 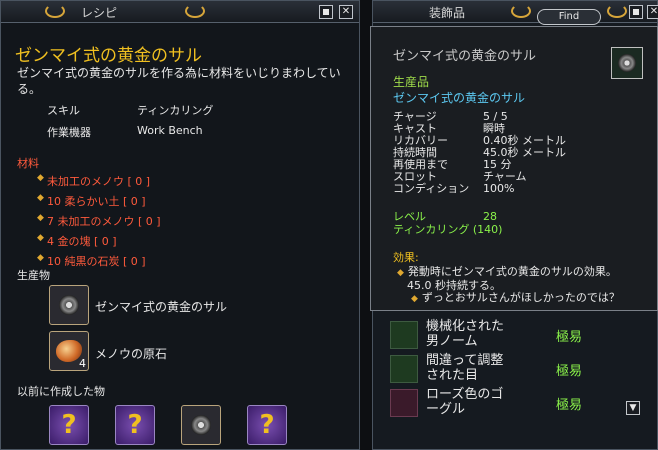 I want to click on products-header: 生産物, so click(x=33, y=275).